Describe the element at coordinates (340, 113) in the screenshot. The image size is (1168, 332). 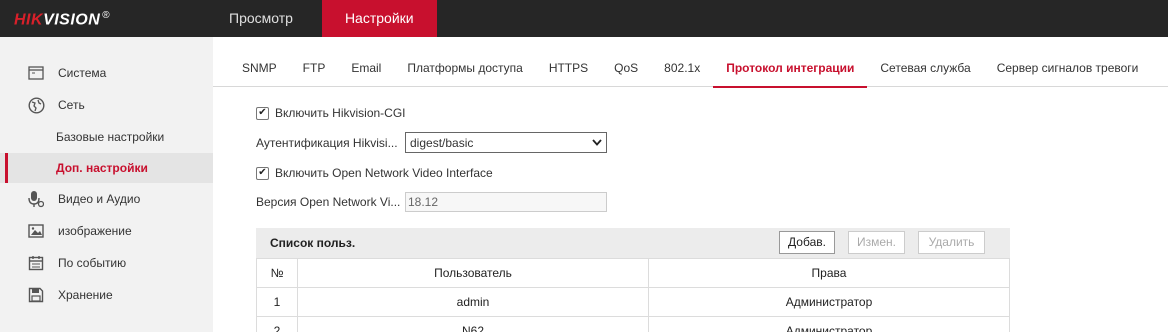
I see `enable-cgi-label: Включить Hikvision-CGI` at that location.